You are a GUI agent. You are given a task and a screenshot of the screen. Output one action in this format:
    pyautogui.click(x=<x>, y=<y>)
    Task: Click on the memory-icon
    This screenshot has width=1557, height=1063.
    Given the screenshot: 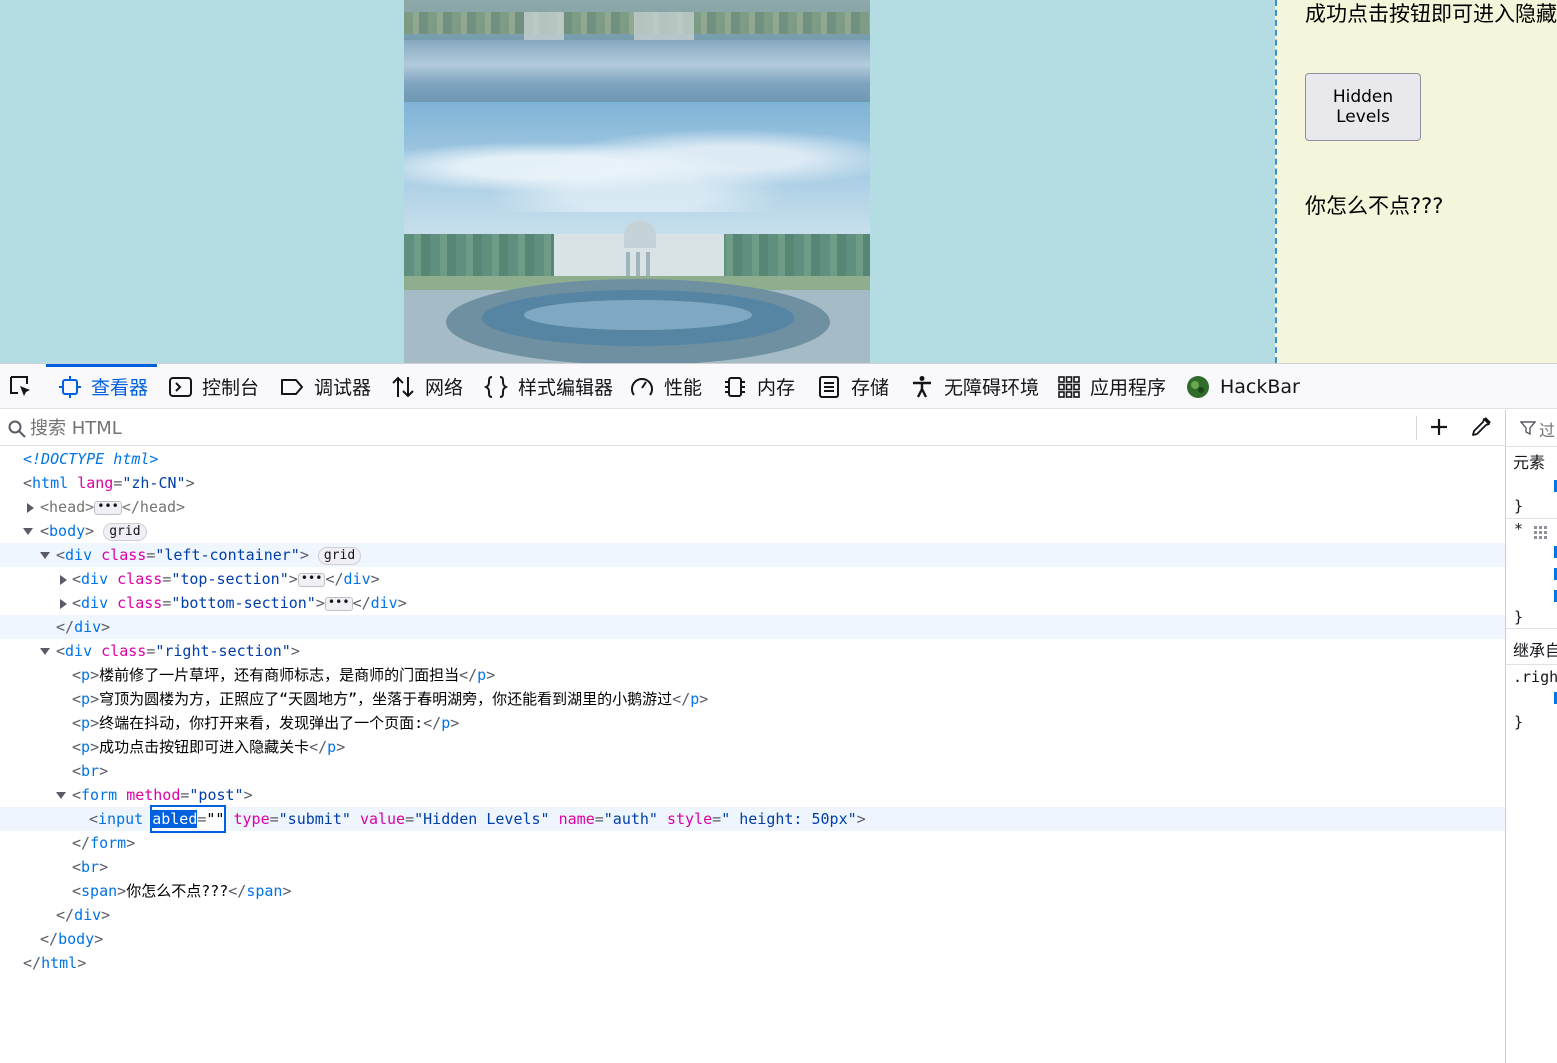 What is the action you would take?
    pyautogui.click(x=735, y=386)
    